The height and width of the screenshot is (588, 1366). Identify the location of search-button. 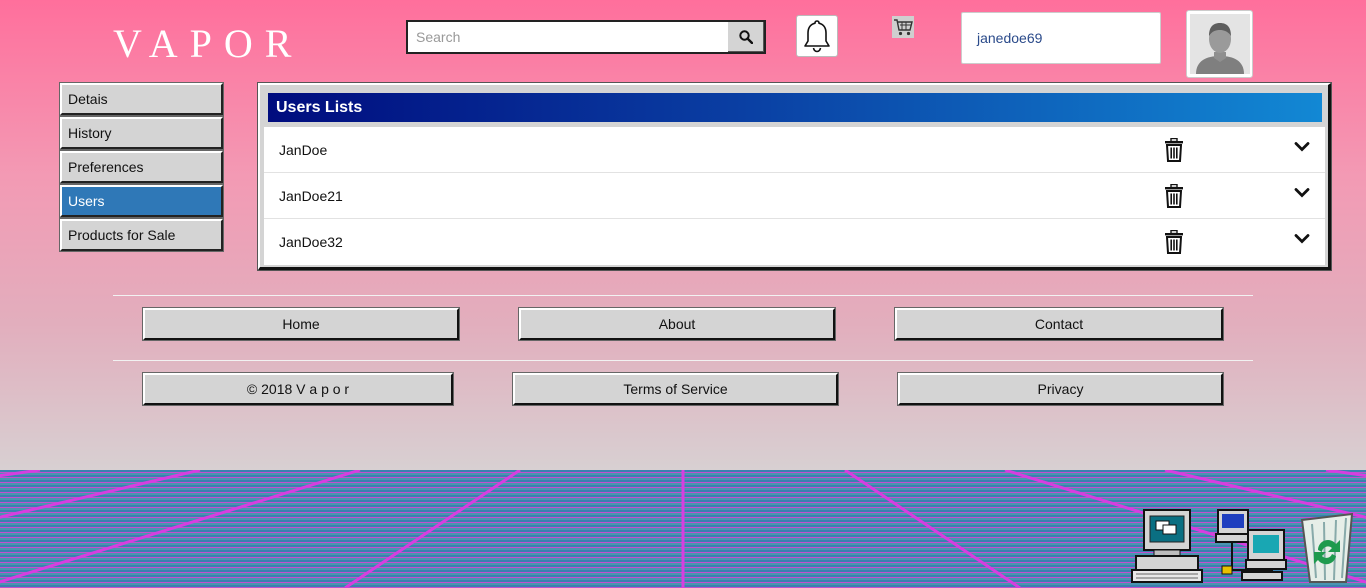
(745, 37).